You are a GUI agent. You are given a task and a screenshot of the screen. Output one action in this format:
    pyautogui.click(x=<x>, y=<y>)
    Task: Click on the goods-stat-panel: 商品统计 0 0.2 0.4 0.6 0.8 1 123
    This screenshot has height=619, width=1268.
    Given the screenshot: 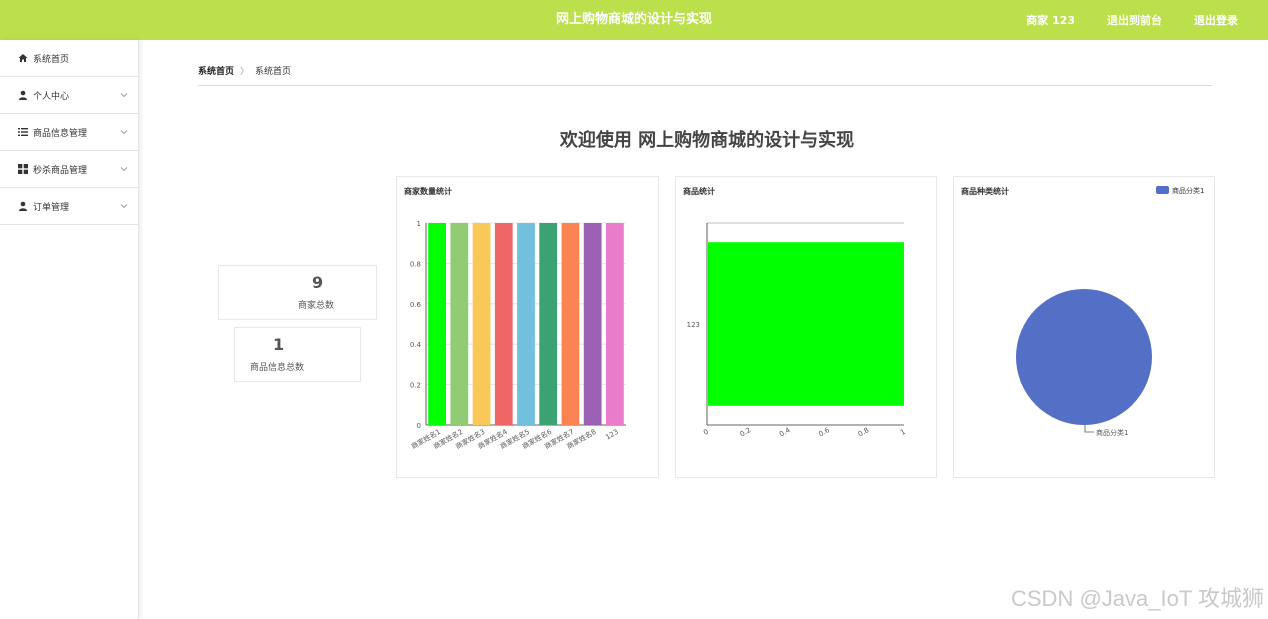 What is the action you would take?
    pyautogui.click(x=806, y=327)
    